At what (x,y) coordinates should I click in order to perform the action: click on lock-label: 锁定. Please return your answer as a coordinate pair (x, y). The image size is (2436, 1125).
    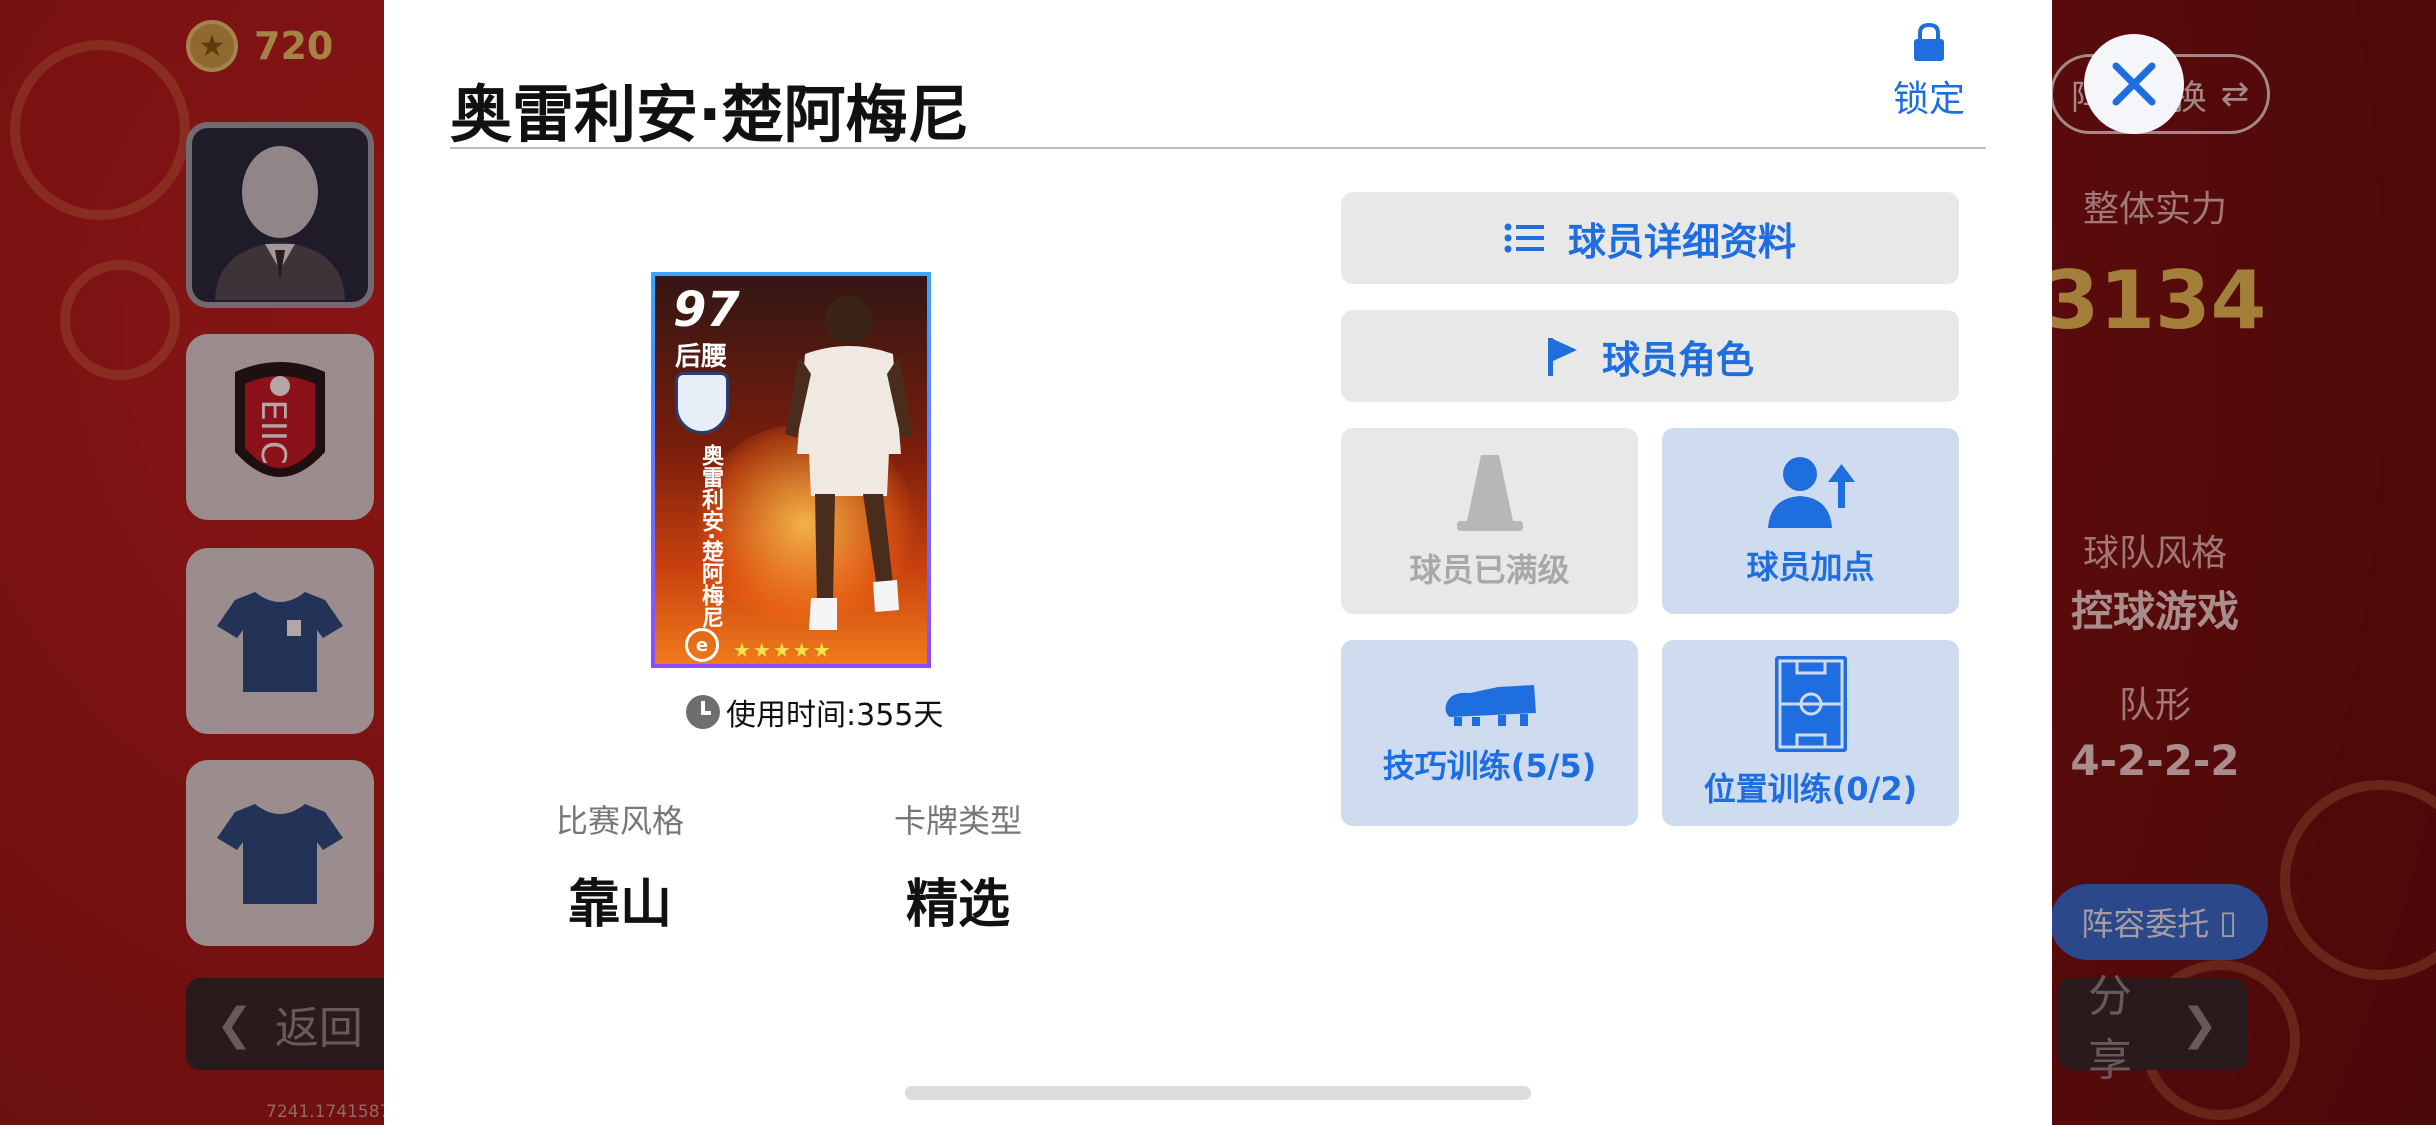
    Looking at the image, I should click on (1928, 99).